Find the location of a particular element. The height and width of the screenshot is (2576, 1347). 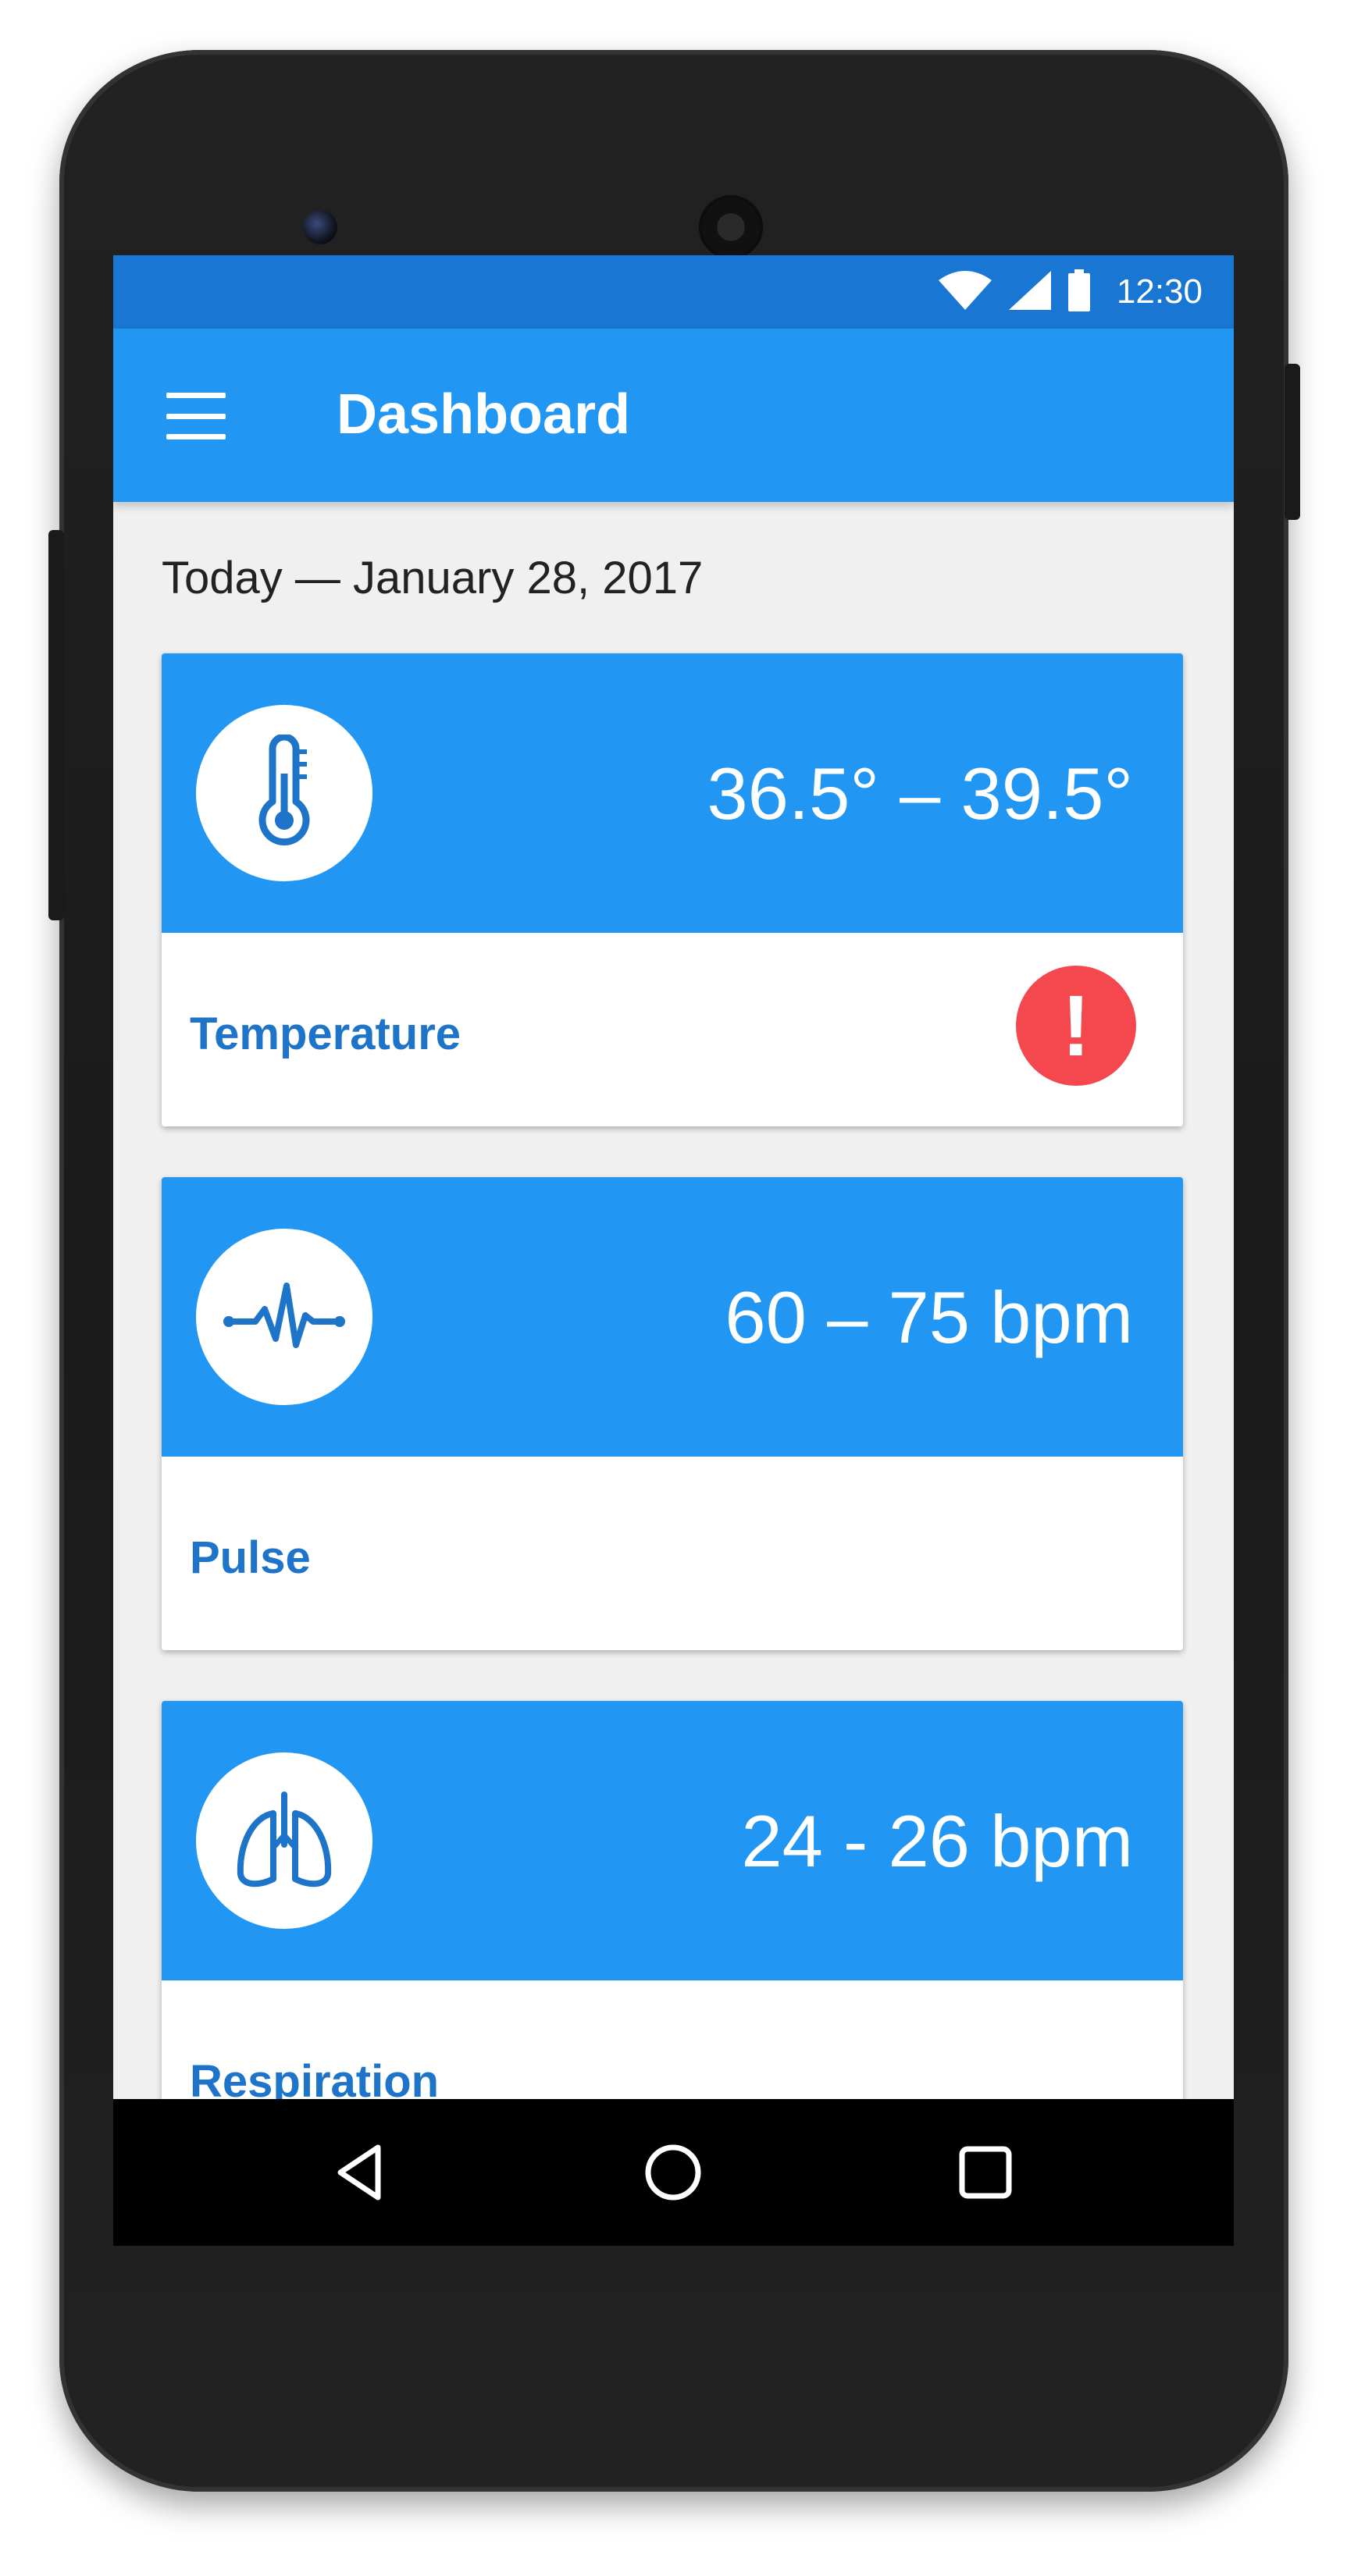

date-label: Today — January 28, 2017 is located at coordinates (433, 578).